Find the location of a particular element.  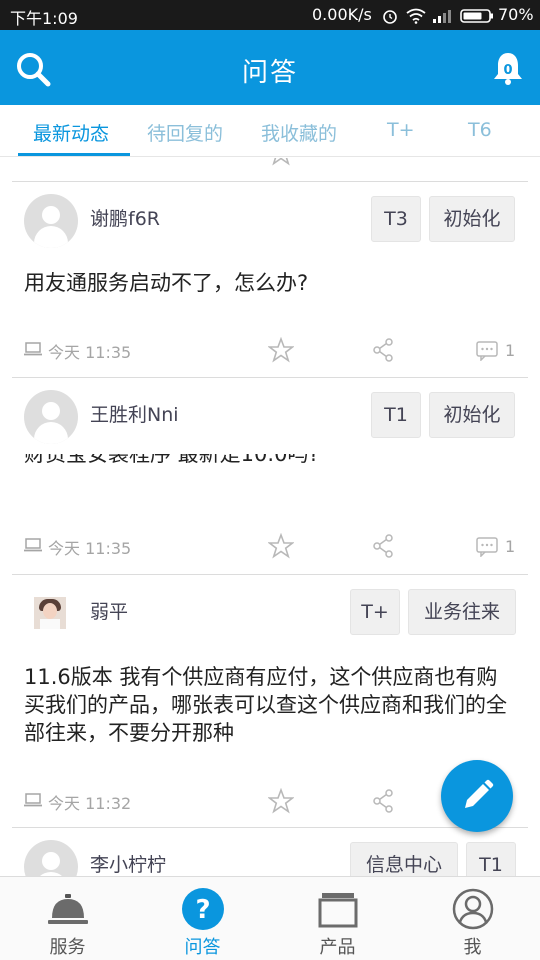

page-title: 问答 is located at coordinates (269, 73).